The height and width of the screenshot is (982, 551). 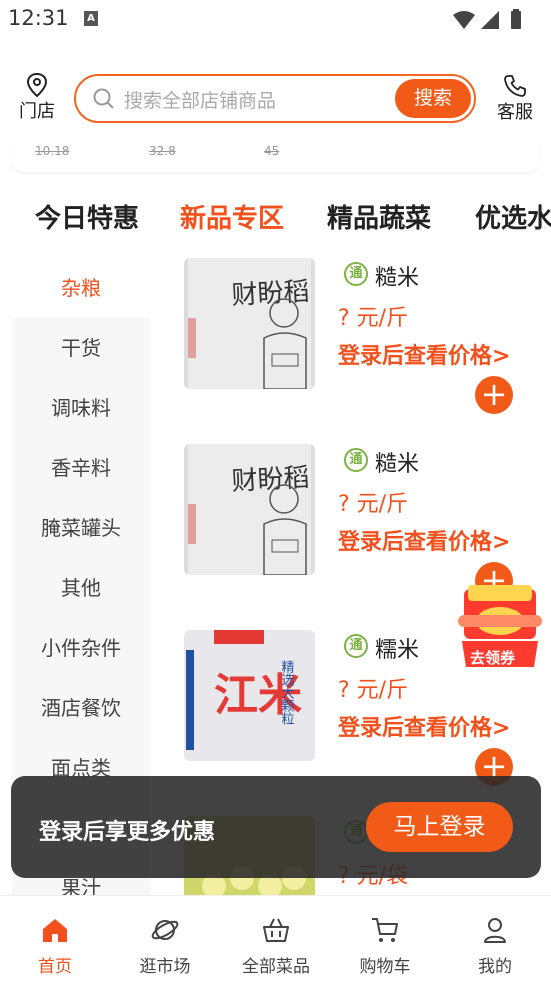 I want to click on product-name: 糯米, so click(x=397, y=650).